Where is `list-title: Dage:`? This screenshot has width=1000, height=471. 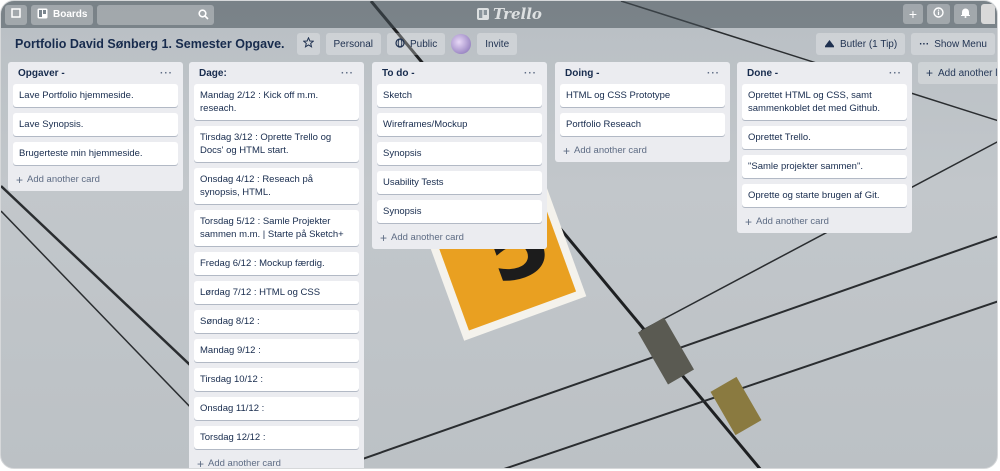 list-title: Dage: is located at coordinates (213, 73).